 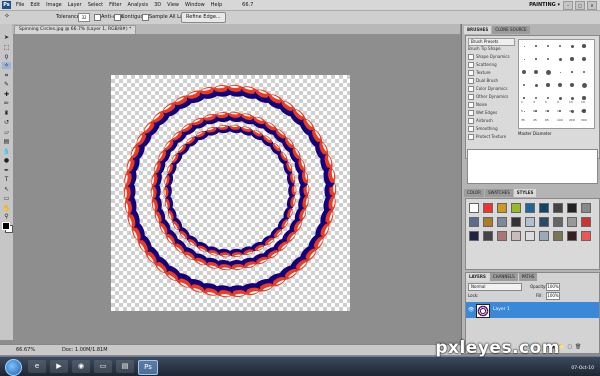 I want to click on brush-option: Shape Dynamics, so click(x=490, y=56).